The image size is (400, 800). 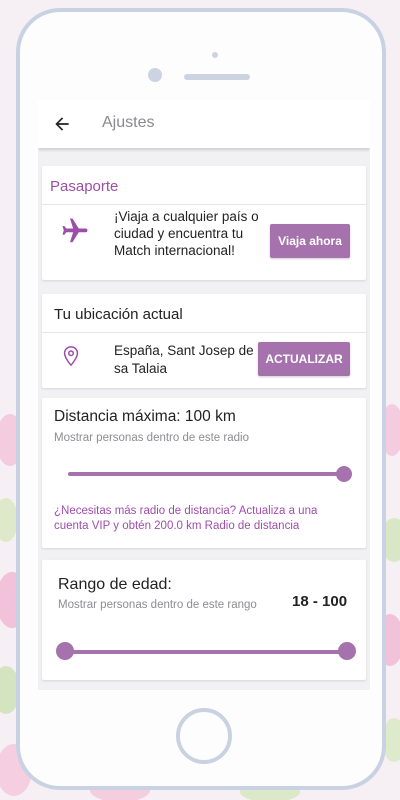 I want to click on location-pin-icon, so click(x=71, y=356).